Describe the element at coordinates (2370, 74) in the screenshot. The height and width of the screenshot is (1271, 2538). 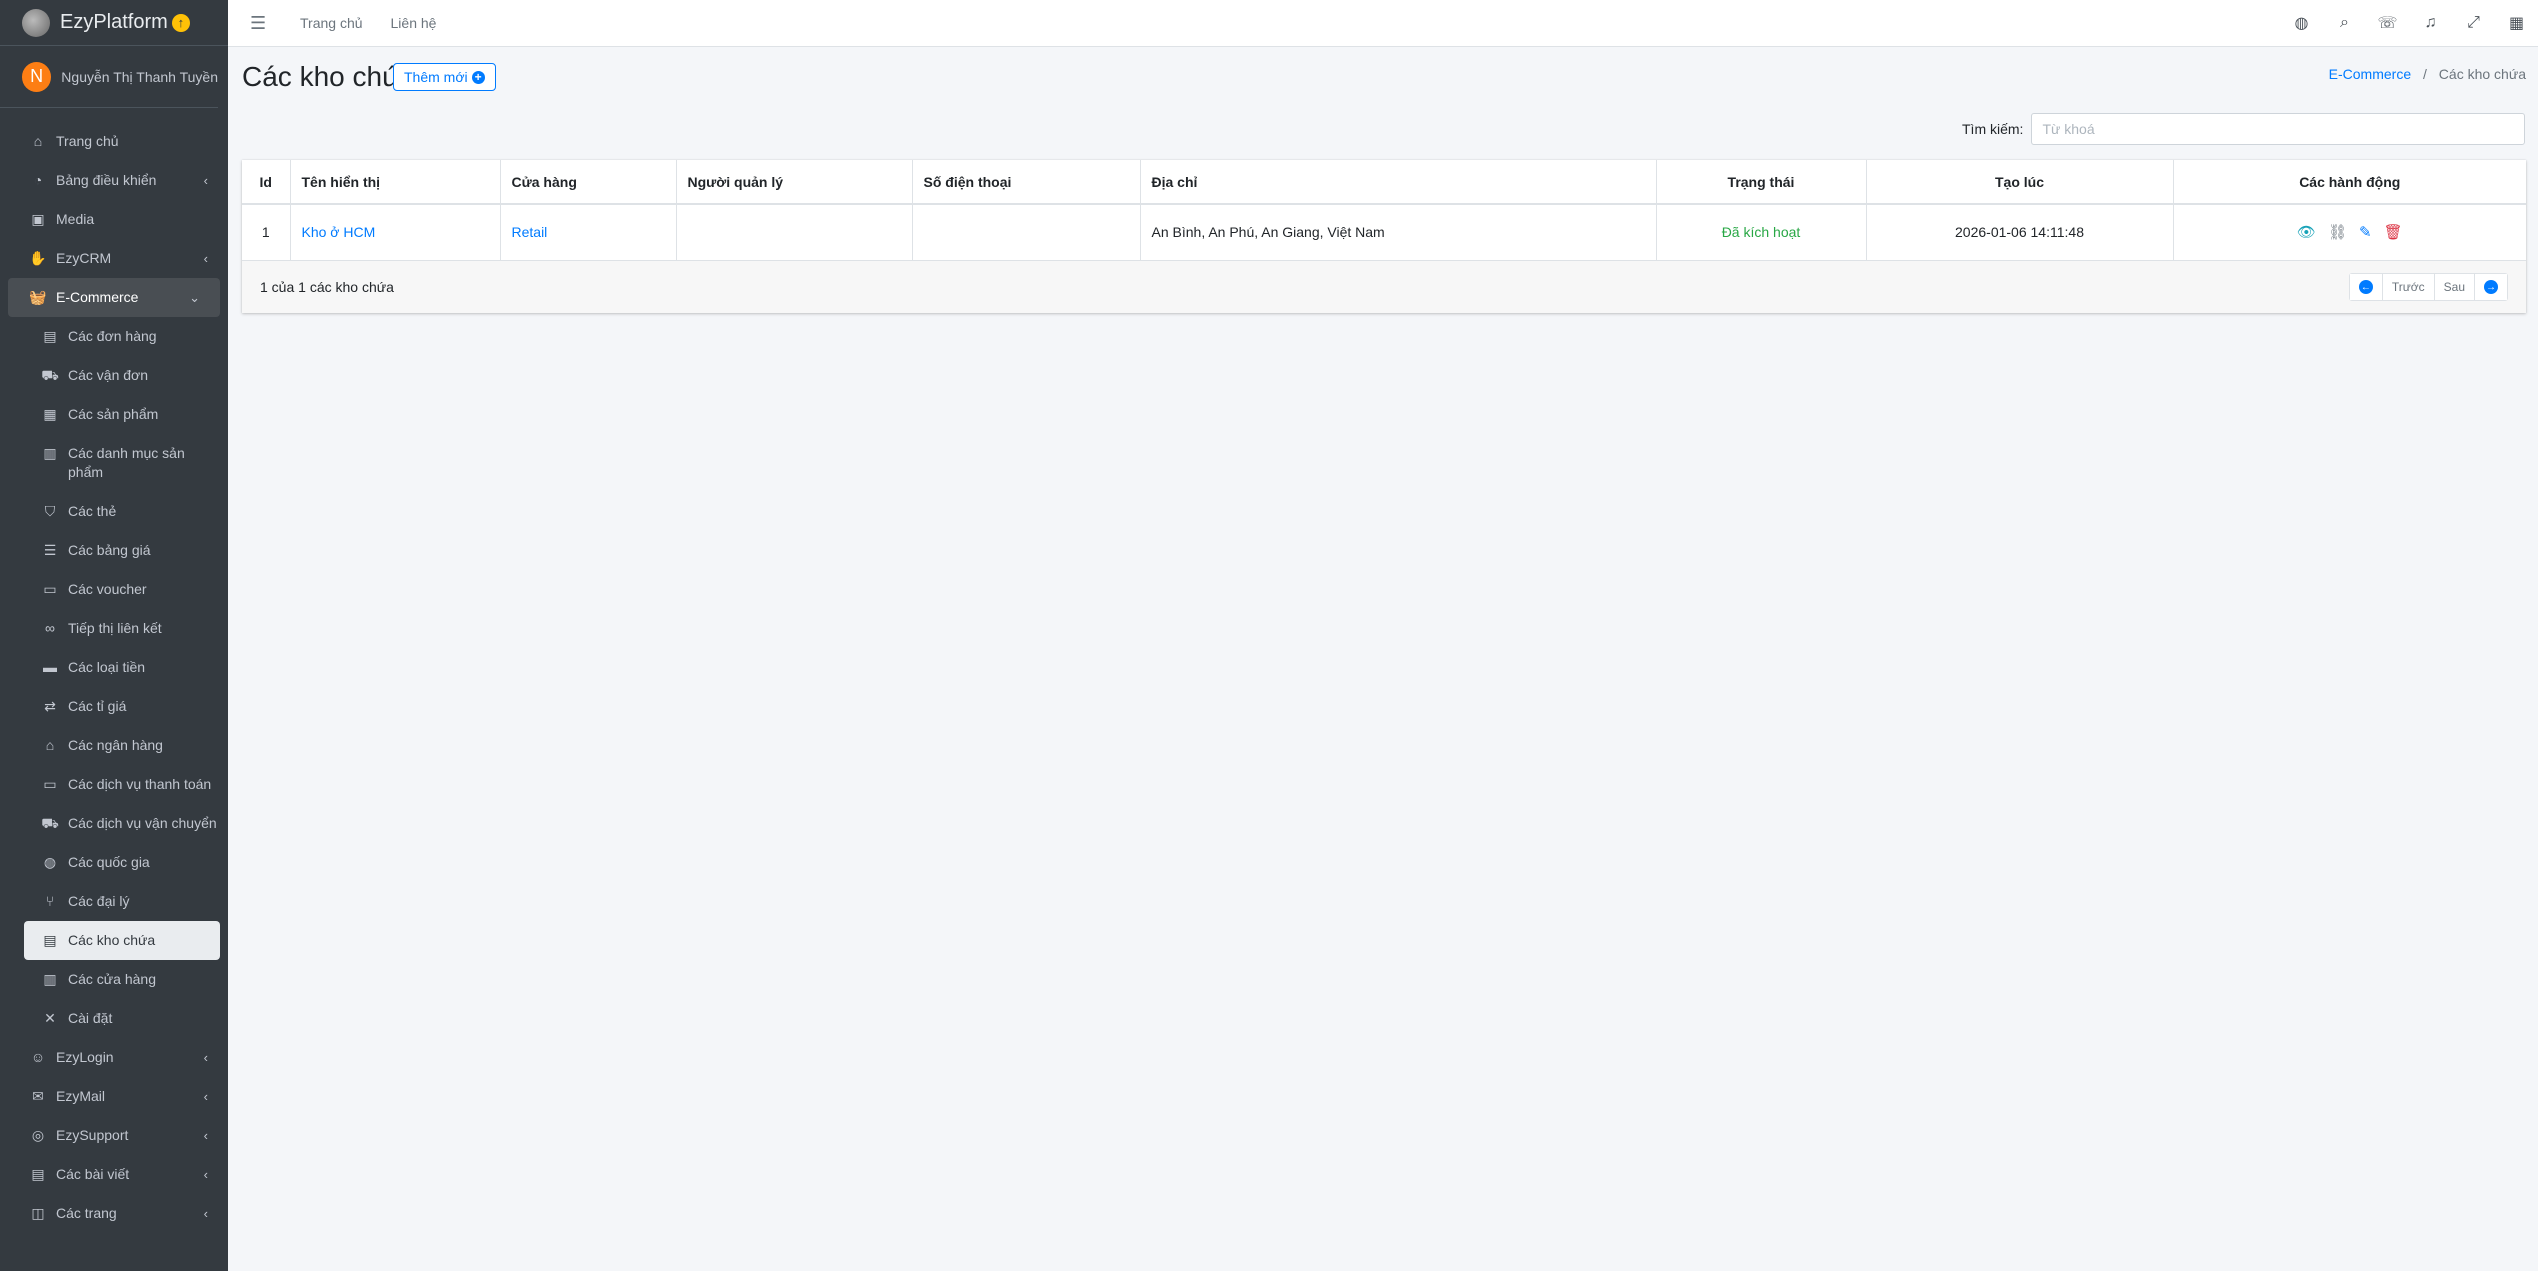
I see `breadcrumb-parent: E-Commerce` at that location.